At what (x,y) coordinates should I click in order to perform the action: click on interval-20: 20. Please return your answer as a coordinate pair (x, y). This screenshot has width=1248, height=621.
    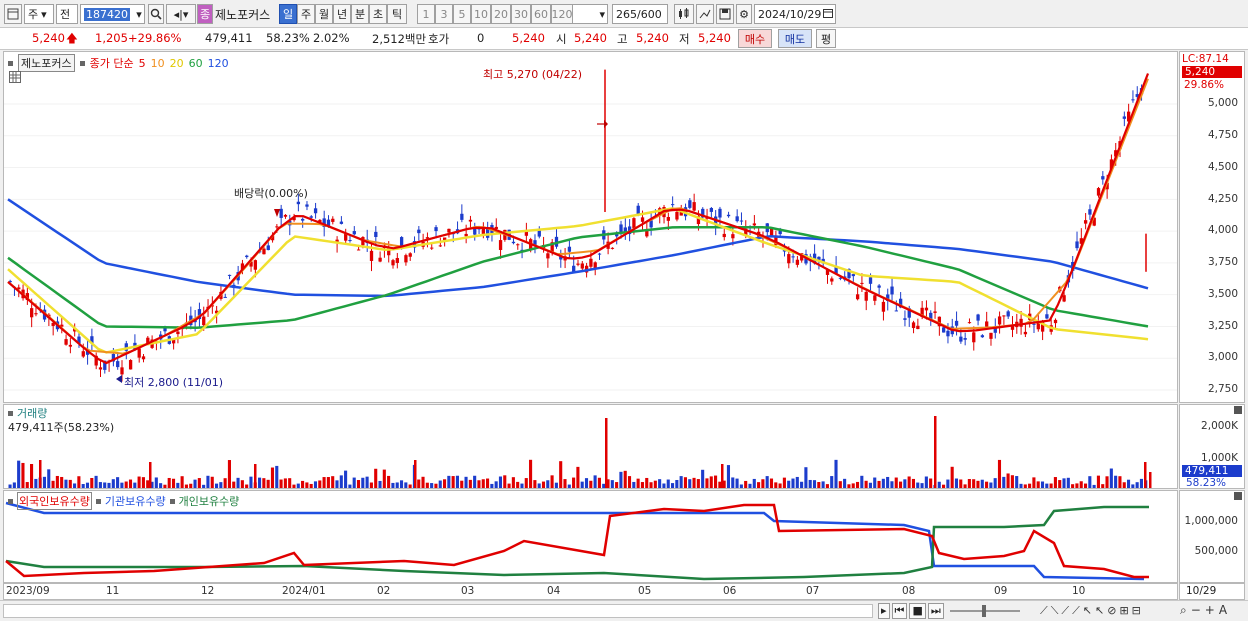
    Looking at the image, I should click on (501, 14).